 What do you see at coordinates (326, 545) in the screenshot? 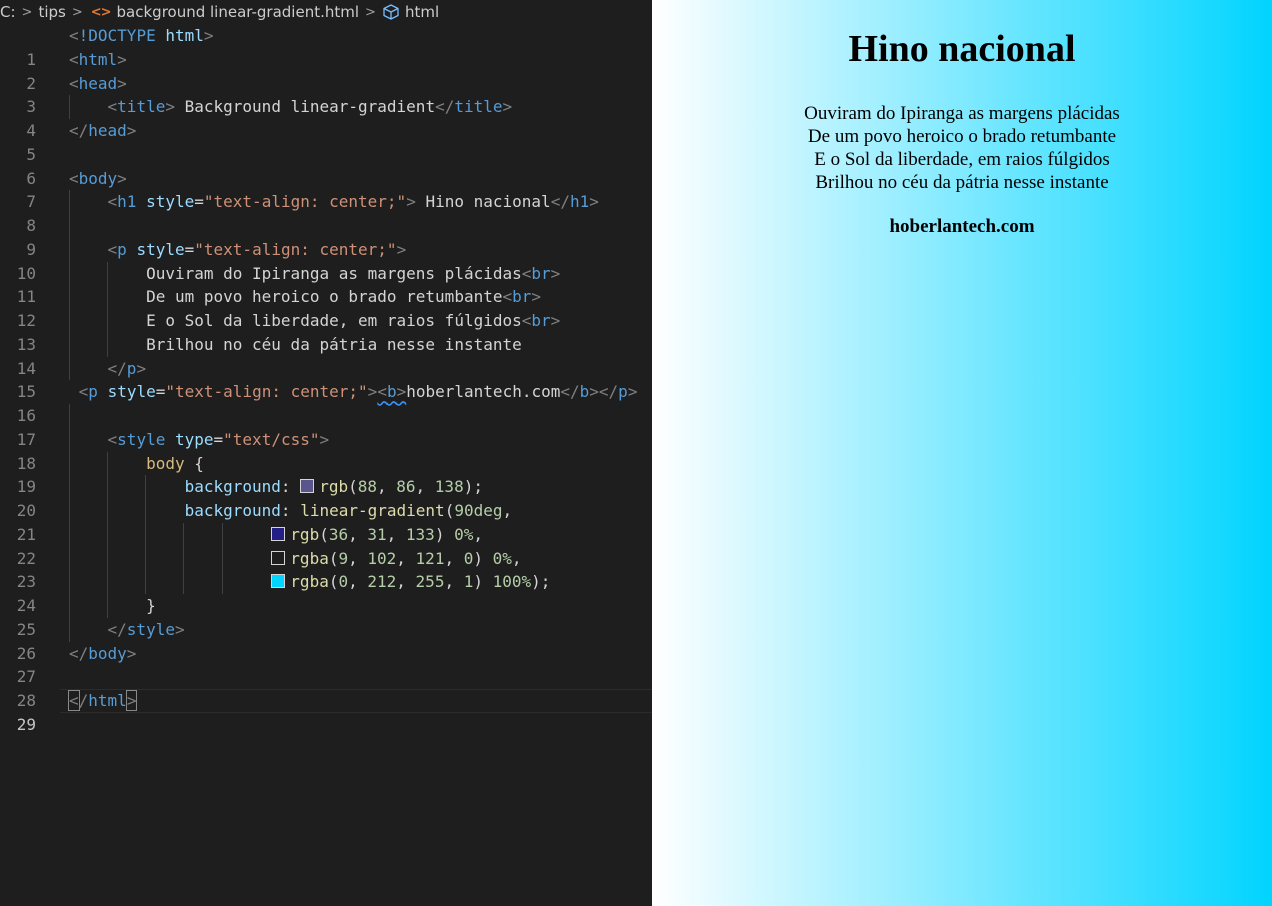
I see `code-line: 22 rgb(36, 31, 133) 0%,` at bounding box center [326, 545].